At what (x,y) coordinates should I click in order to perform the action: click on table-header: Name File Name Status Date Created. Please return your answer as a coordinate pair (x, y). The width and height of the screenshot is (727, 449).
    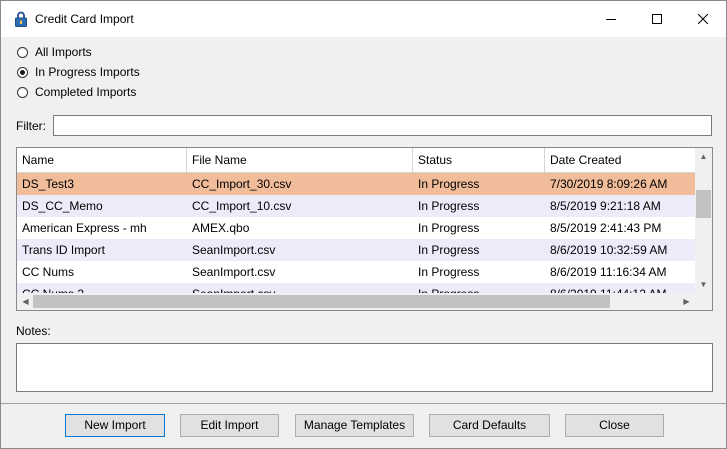
    Looking at the image, I should click on (356, 160).